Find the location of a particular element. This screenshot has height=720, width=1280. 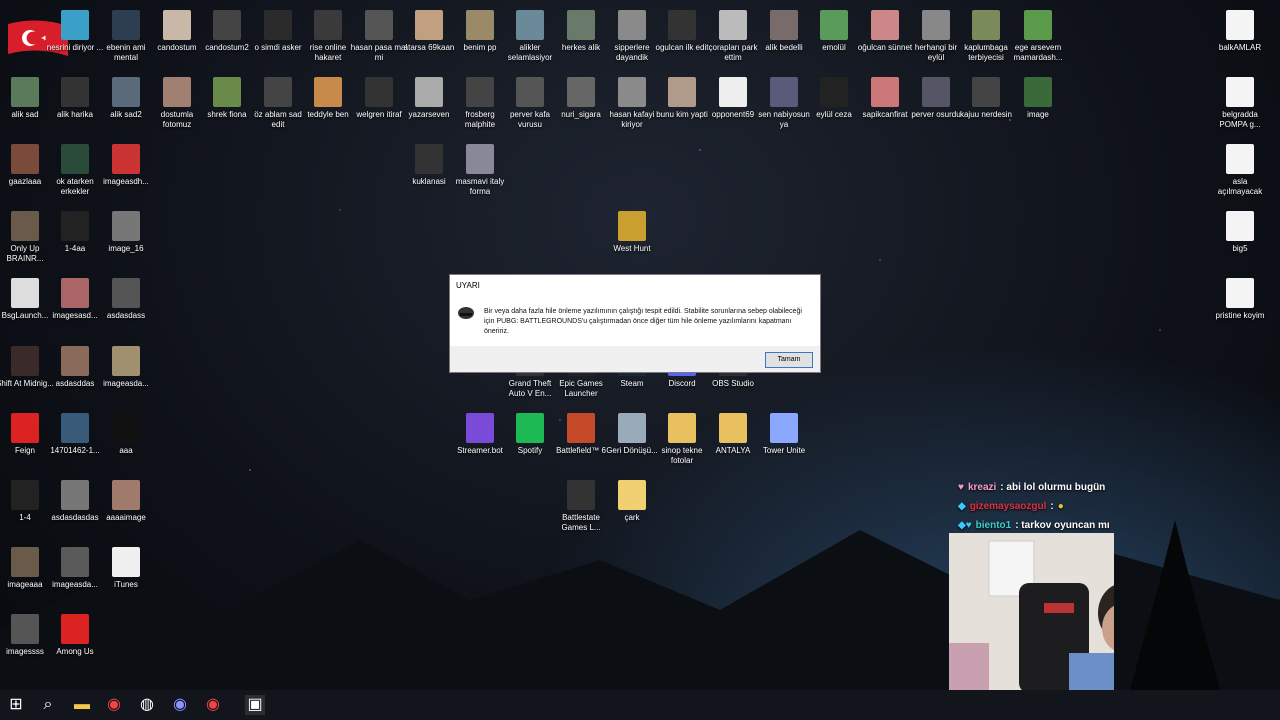

desktop-icon: asla açılmayacak is located at coordinates (1240, 170).